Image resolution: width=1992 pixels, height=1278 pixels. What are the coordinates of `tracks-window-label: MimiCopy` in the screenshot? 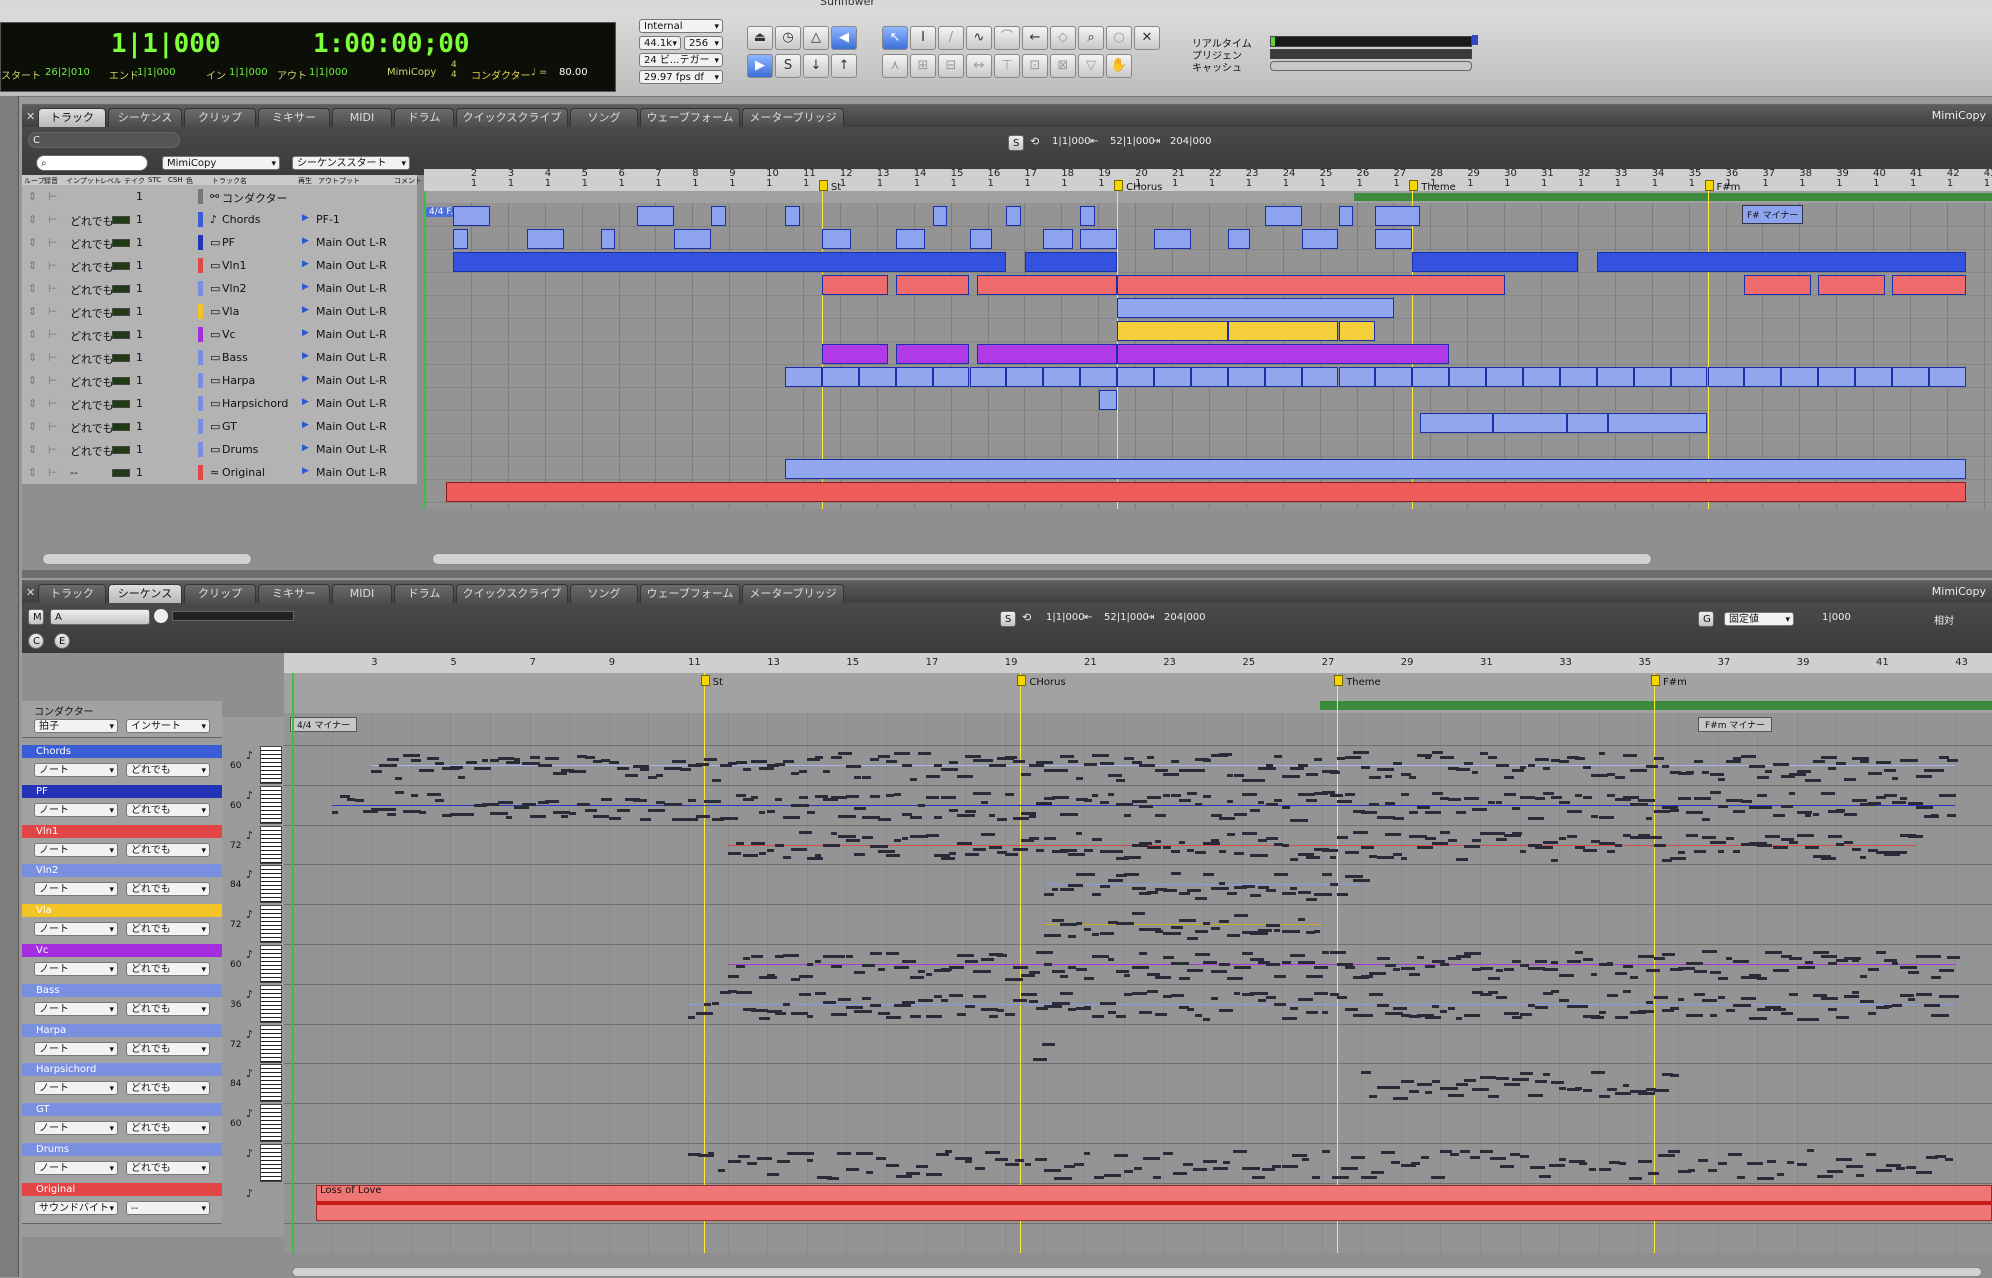 It's located at (1959, 115).